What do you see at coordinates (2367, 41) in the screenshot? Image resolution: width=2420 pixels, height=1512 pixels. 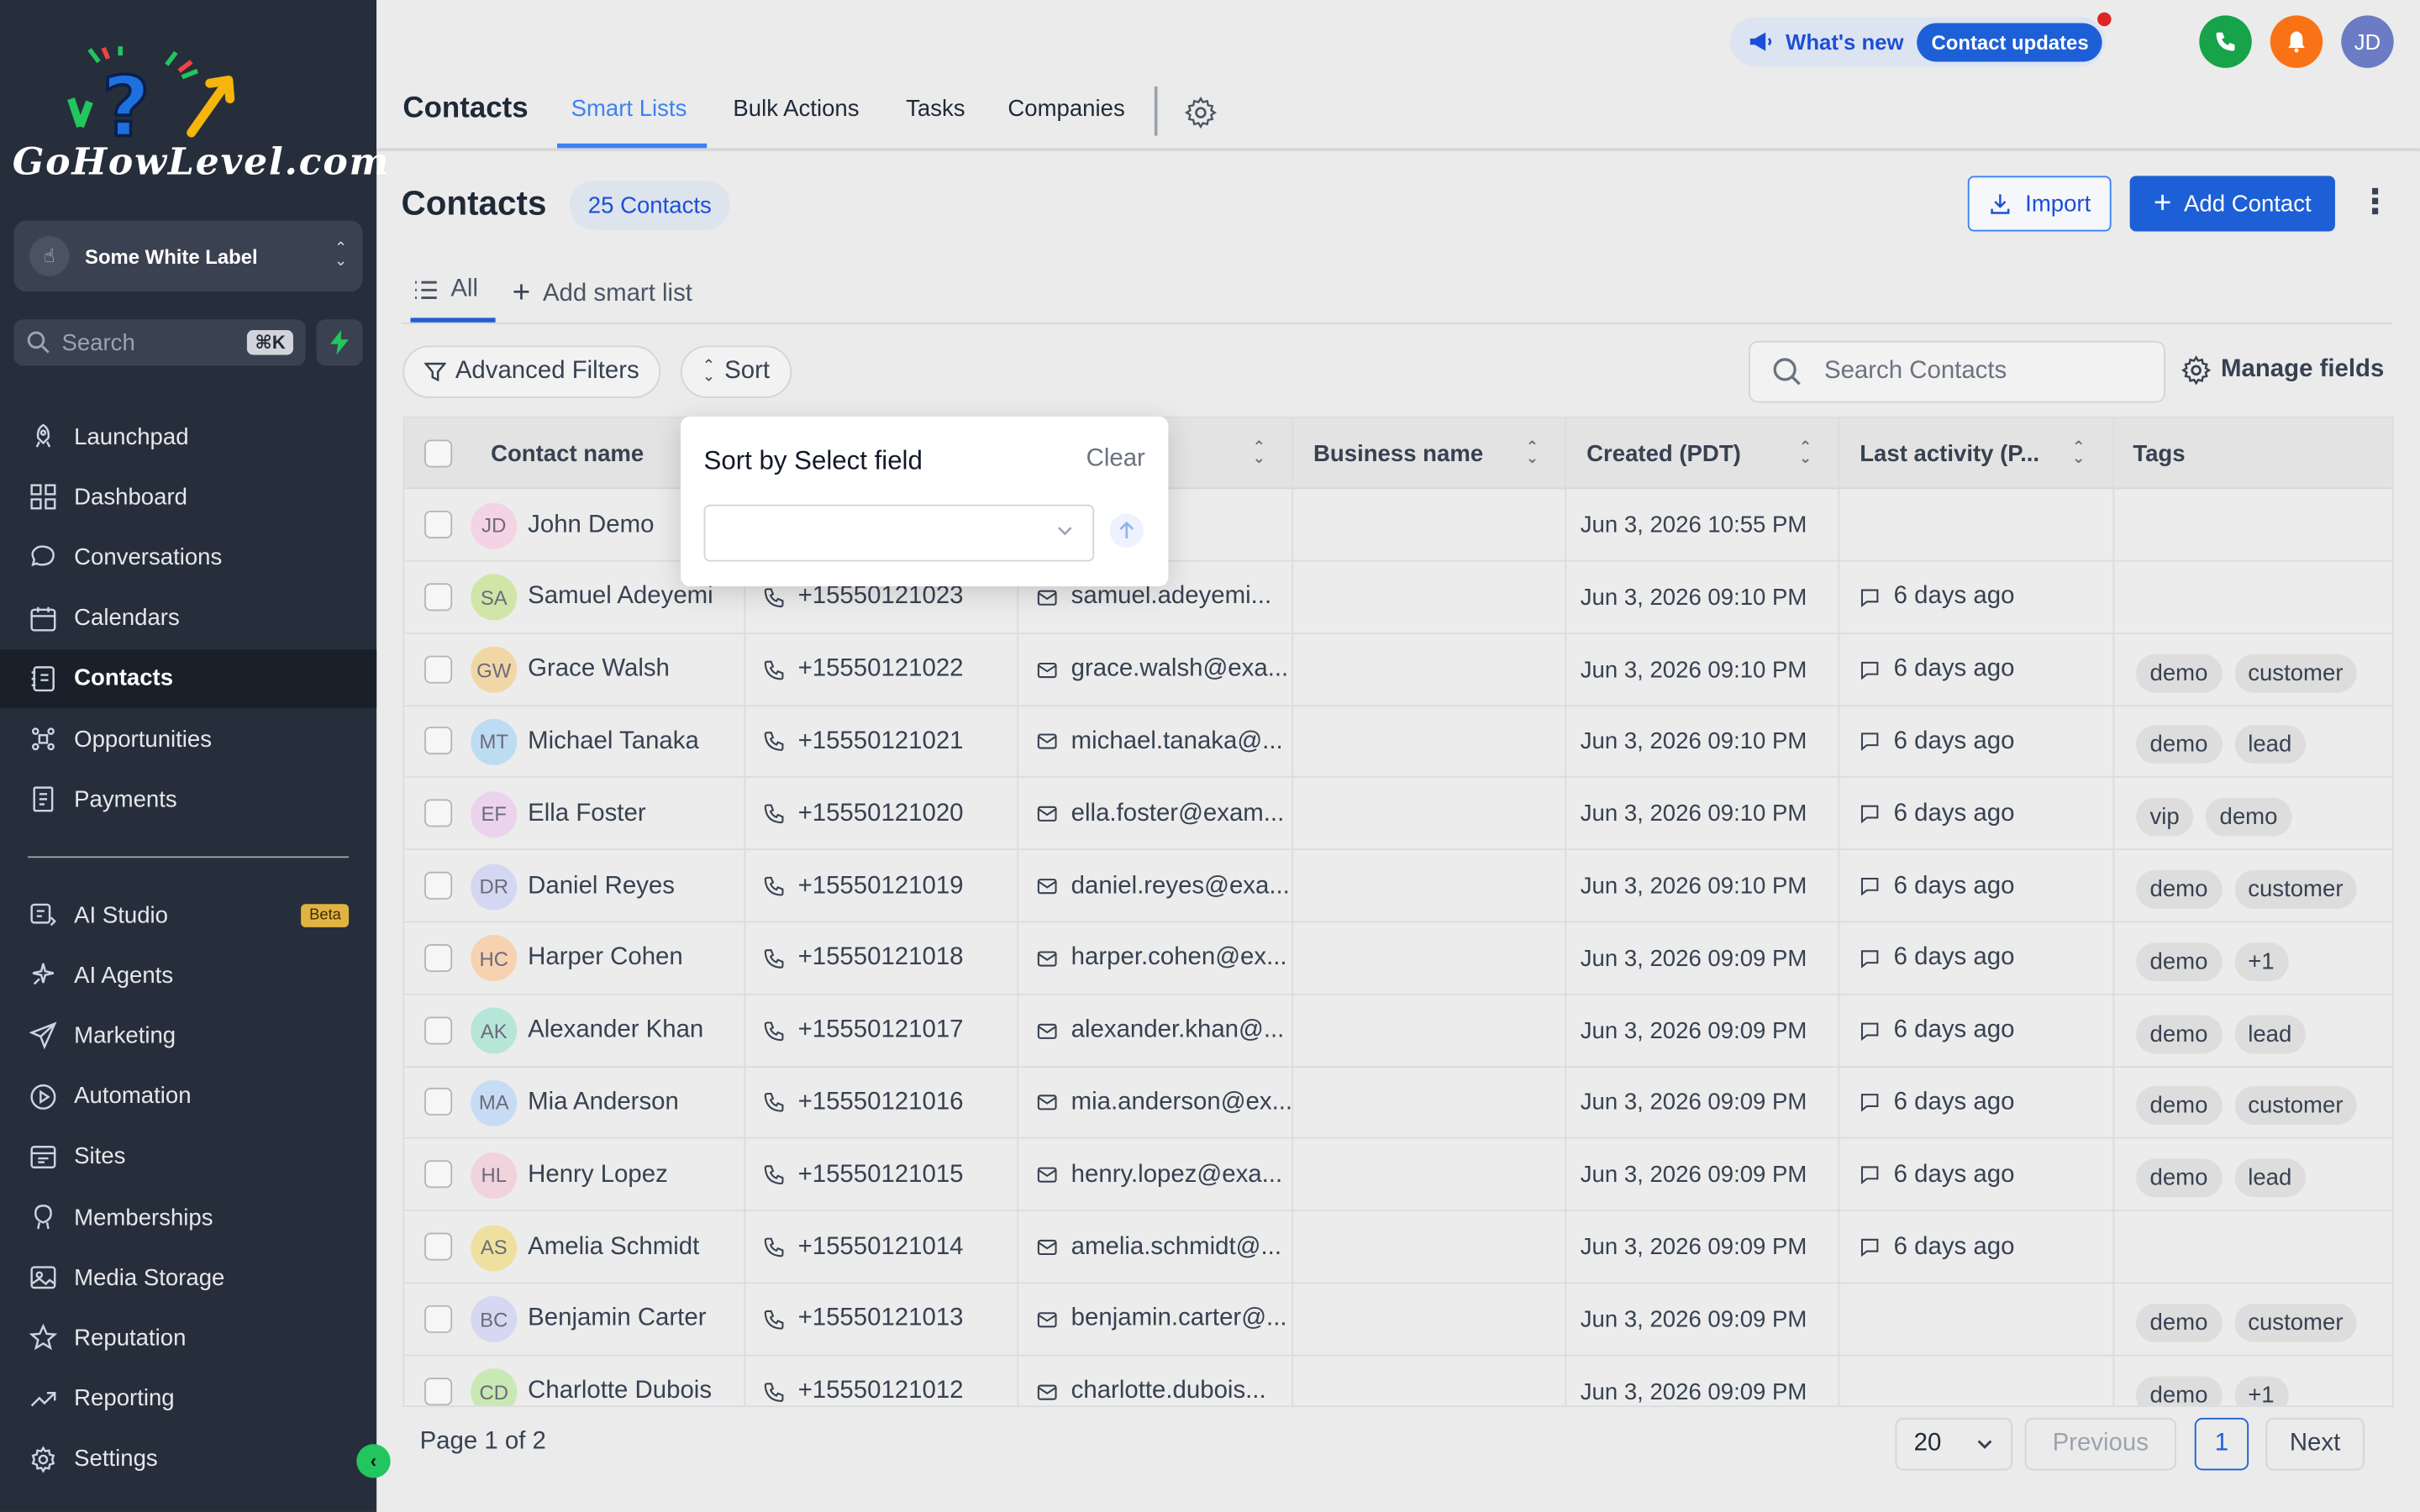 I see `user-avatar: JD` at bounding box center [2367, 41].